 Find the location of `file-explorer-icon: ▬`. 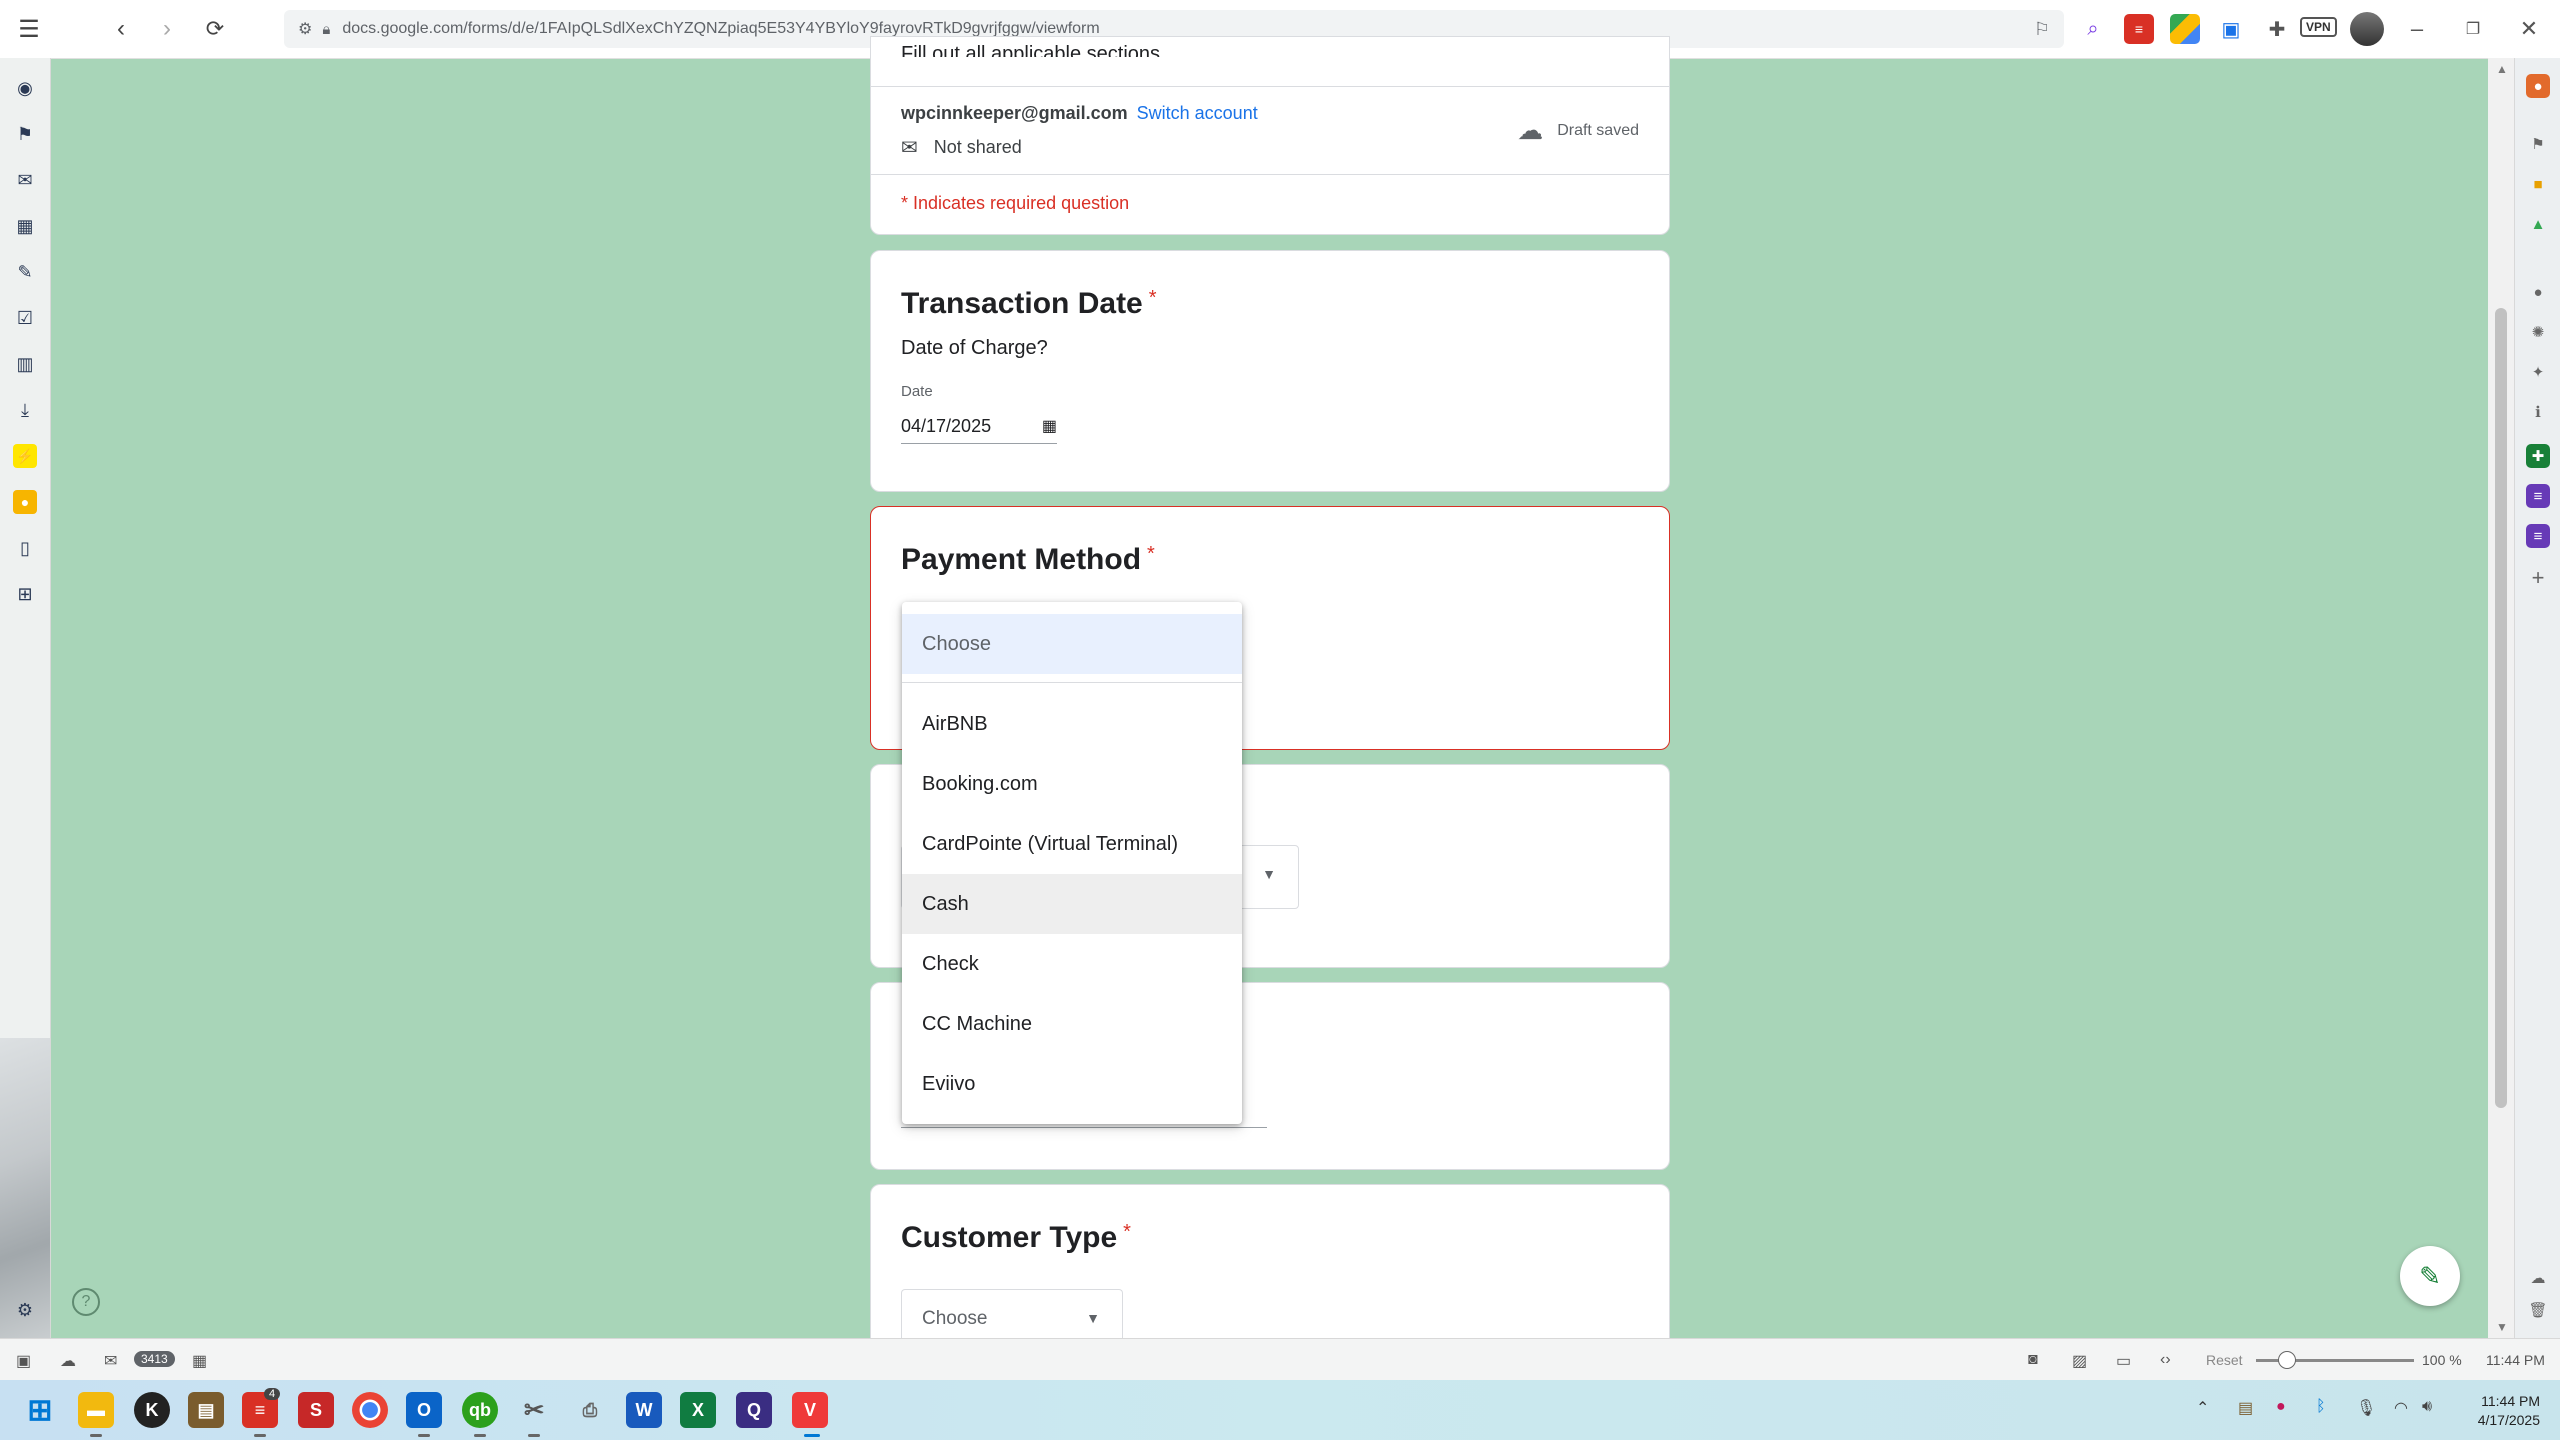

file-explorer-icon: ▬ is located at coordinates (96, 1410).